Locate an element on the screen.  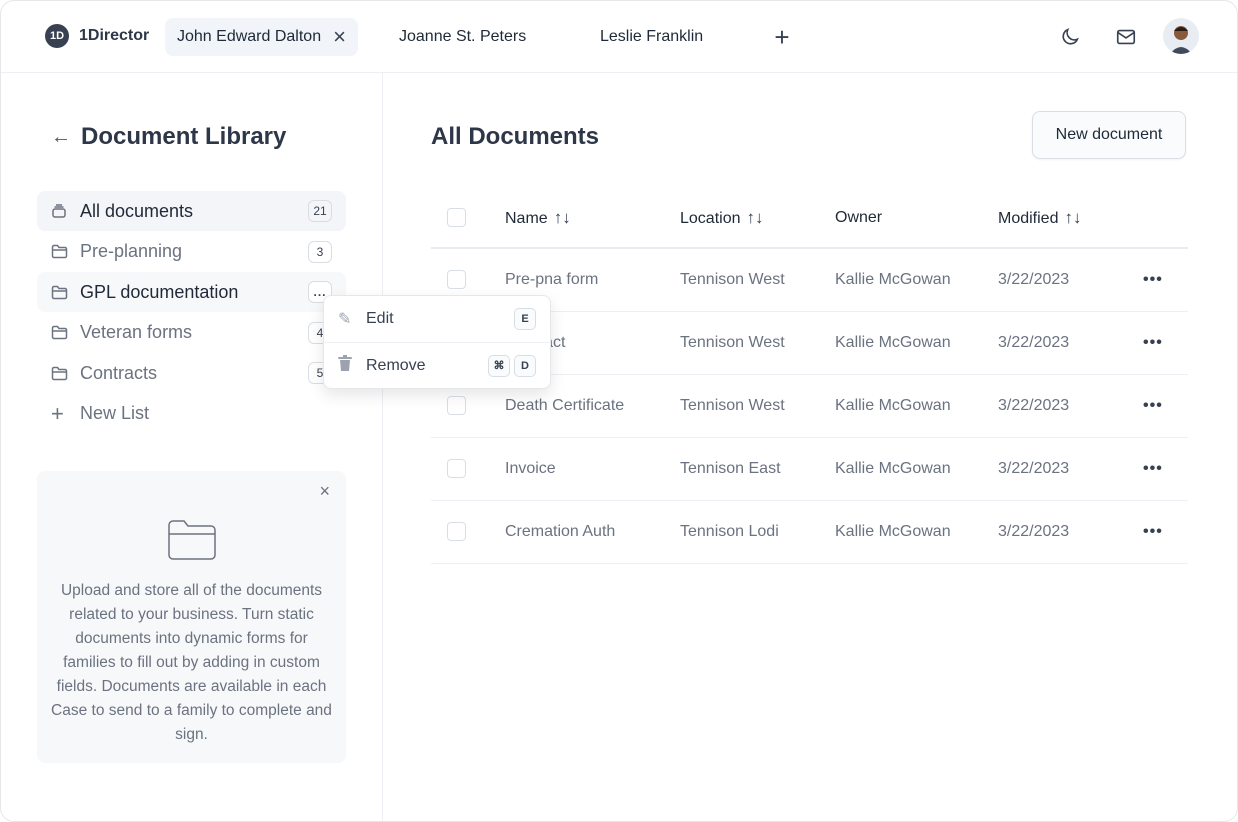
new-list-label: New List is located at coordinates (115, 413).